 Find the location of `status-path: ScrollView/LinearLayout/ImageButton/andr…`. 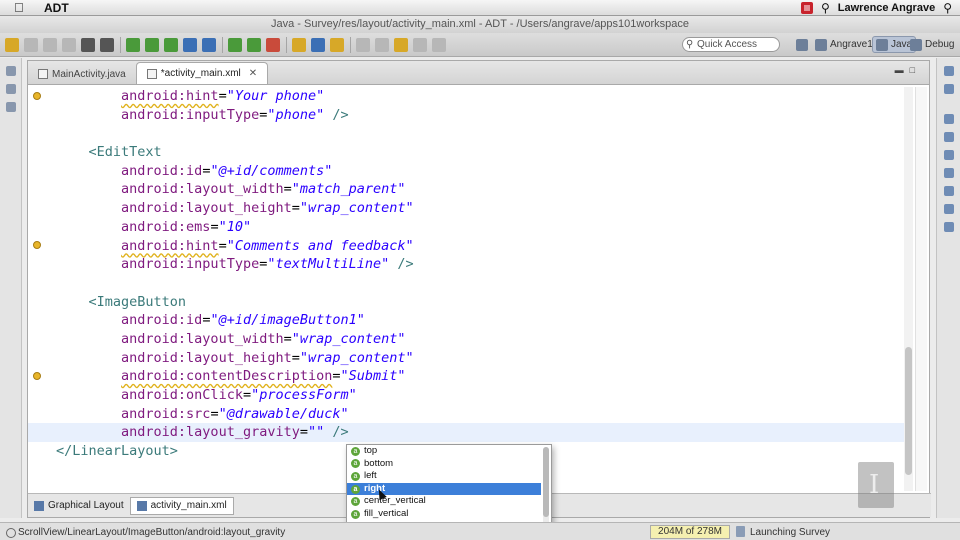

status-path: ScrollView/LinearLayout/ImageButton/andr… is located at coordinates (145, 532).